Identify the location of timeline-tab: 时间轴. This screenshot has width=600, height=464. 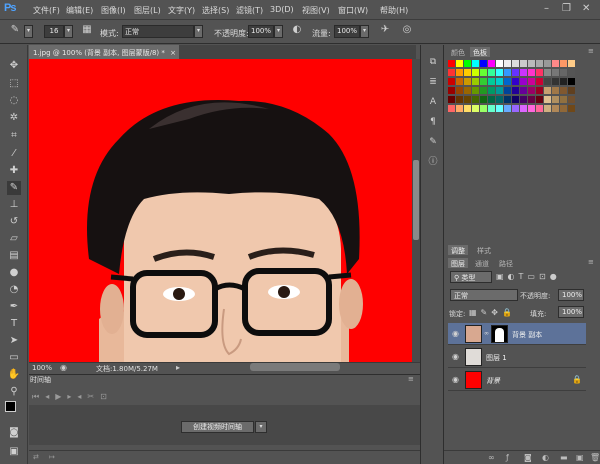
(40, 380).